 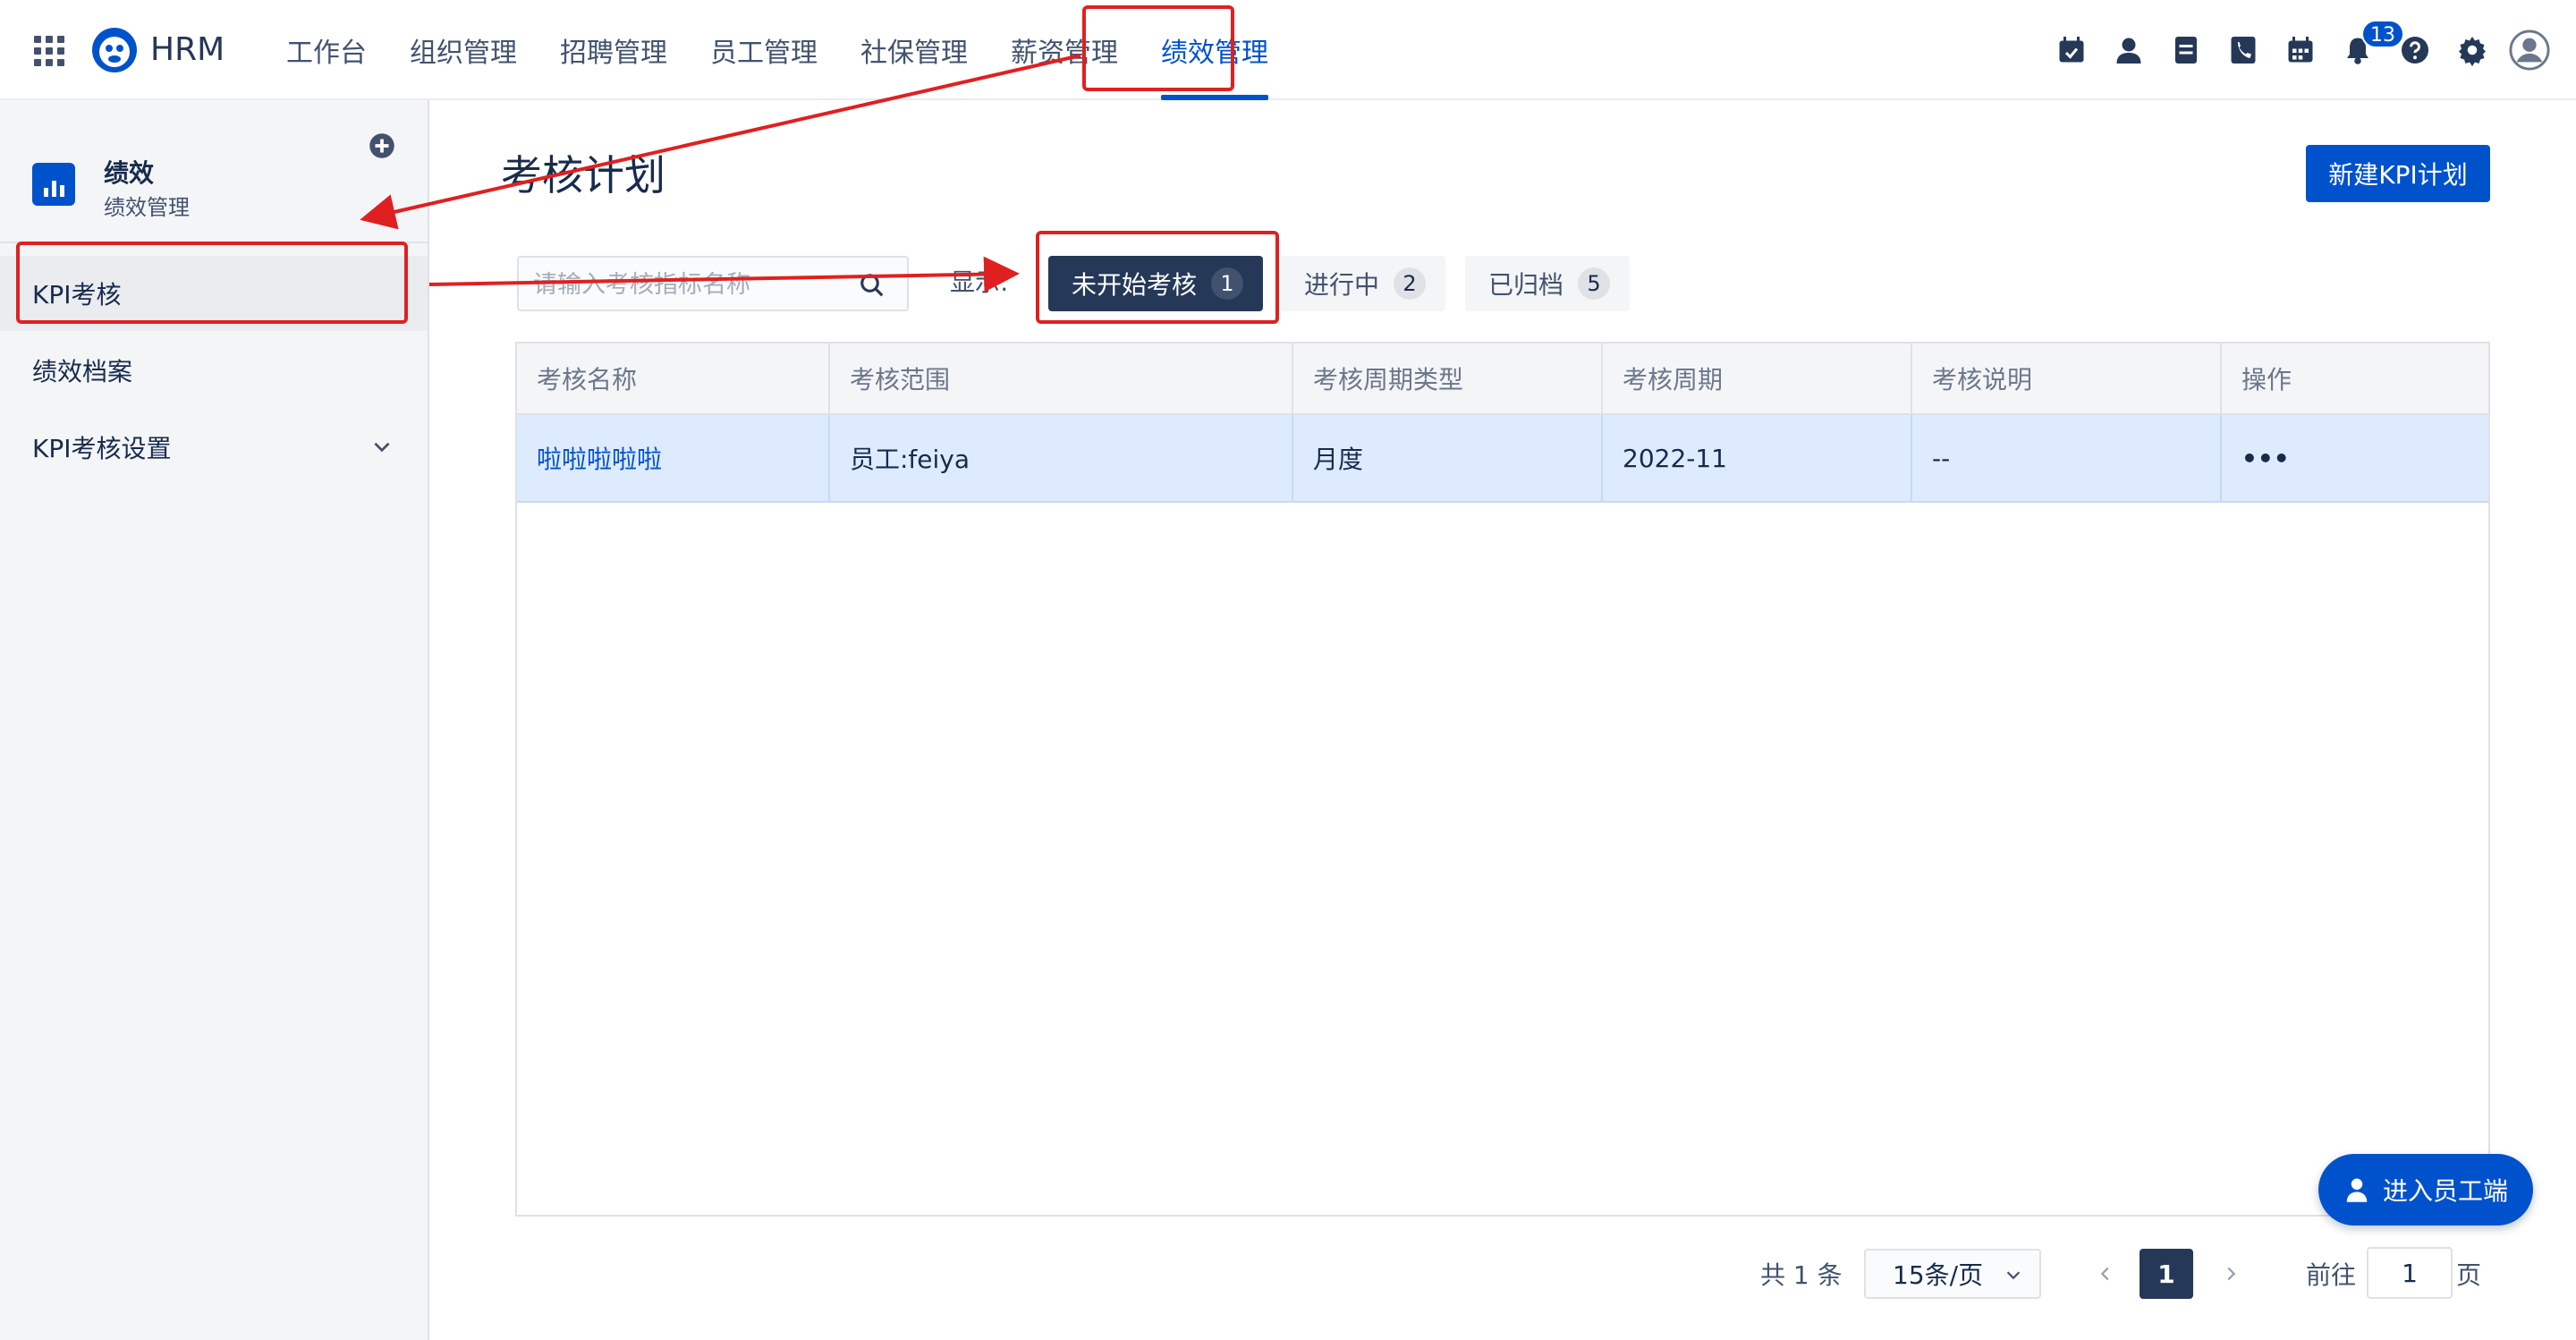 I want to click on filter-label-text: 已归档, so click(x=1526, y=285).